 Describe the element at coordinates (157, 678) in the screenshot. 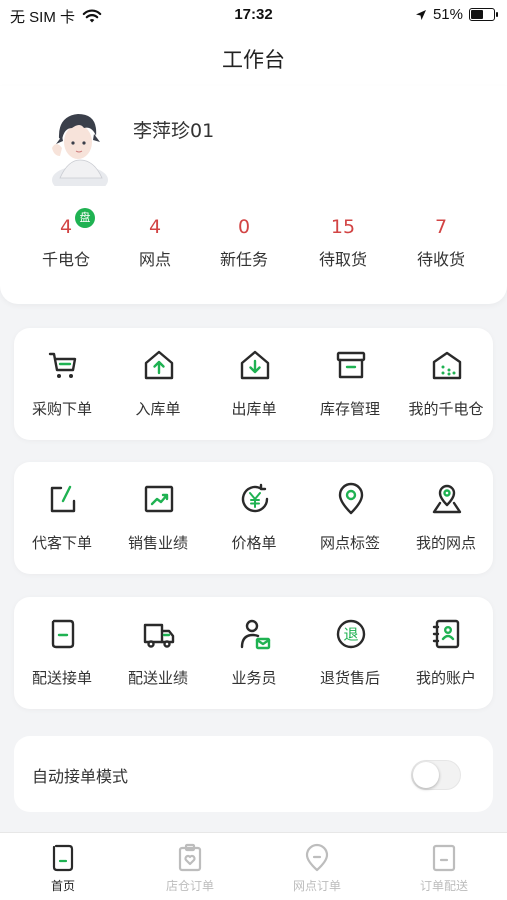

I see `menu-label: 配送业绩` at that location.